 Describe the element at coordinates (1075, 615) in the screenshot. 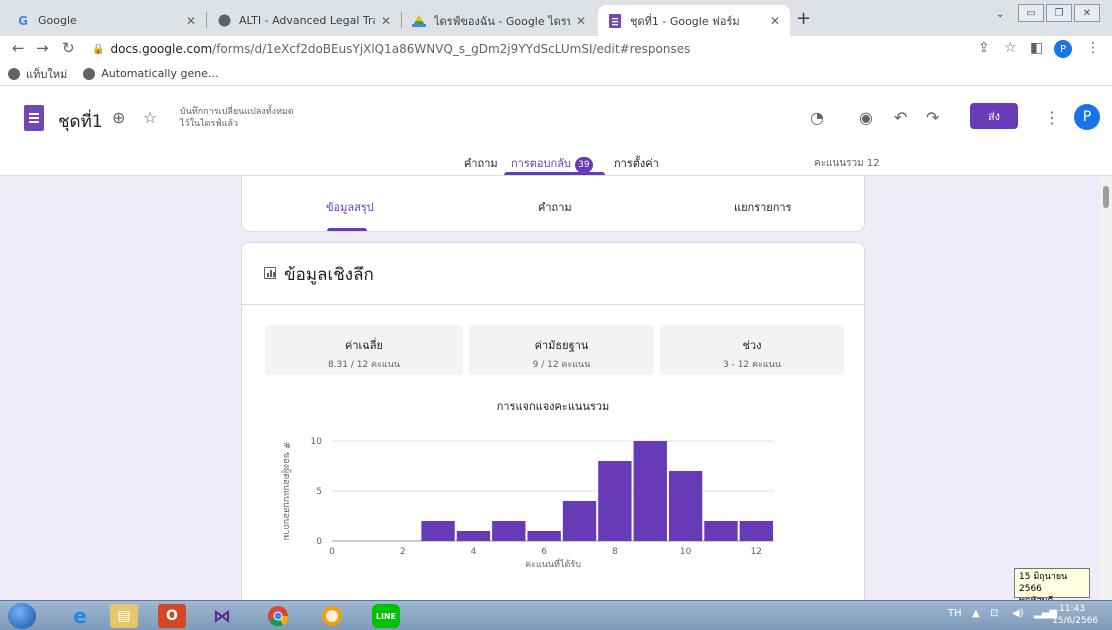

I see `system-clock: 11:43 15/6/2566` at that location.